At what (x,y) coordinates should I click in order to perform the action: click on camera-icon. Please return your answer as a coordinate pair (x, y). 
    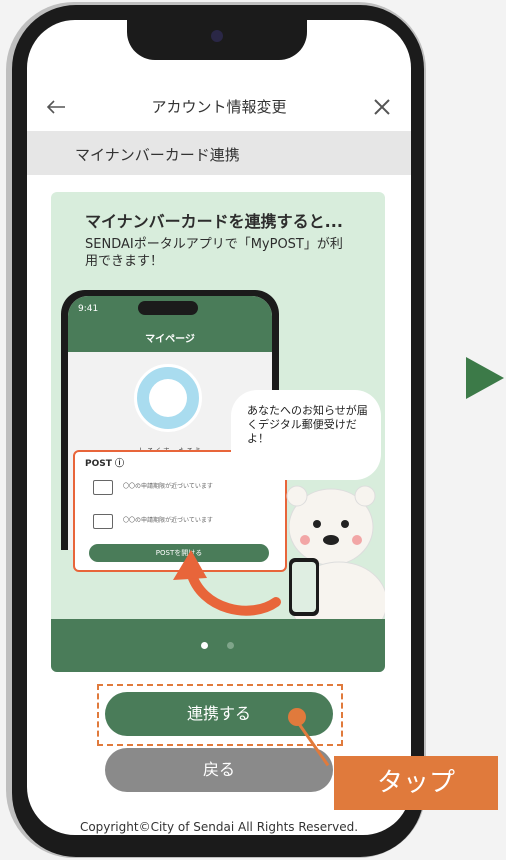
    Looking at the image, I should click on (217, 36).